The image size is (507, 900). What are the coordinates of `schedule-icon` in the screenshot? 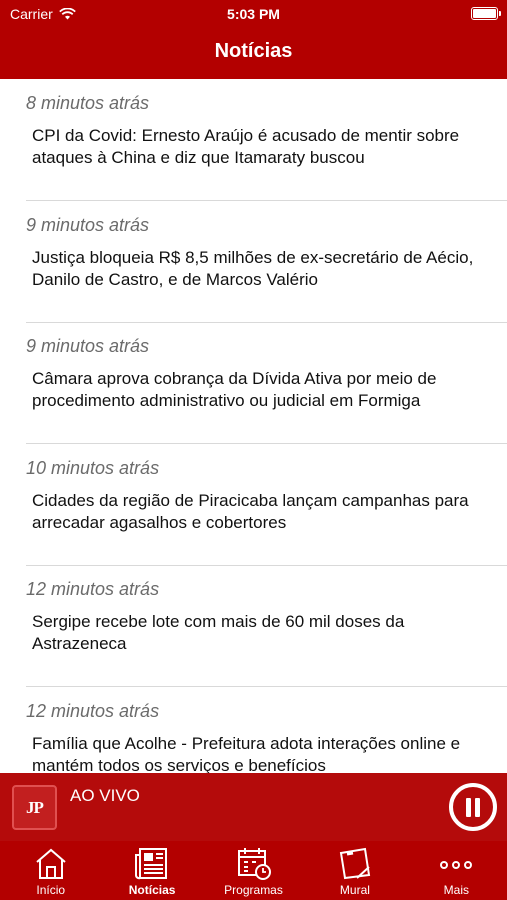 It's located at (254, 864).